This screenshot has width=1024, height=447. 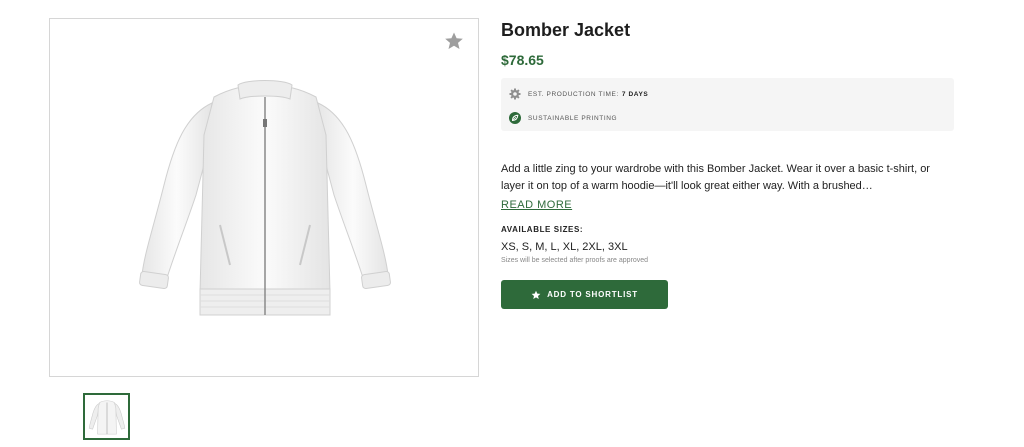 What do you see at coordinates (454, 41) in the screenshot?
I see `favorite-star-icon` at bounding box center [454, 41].